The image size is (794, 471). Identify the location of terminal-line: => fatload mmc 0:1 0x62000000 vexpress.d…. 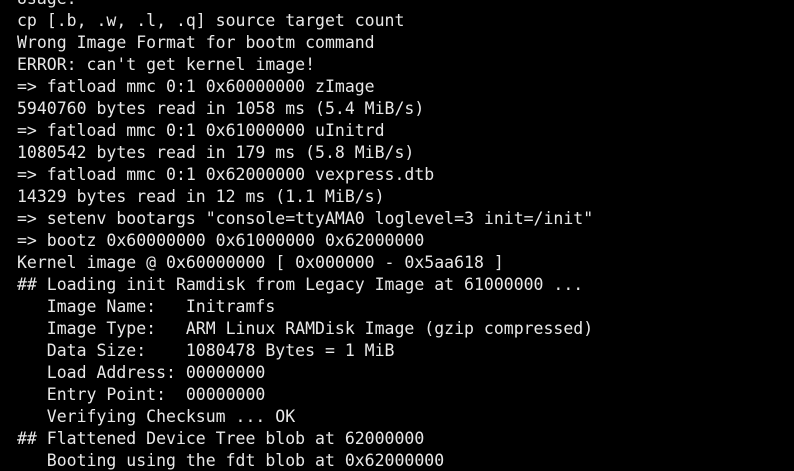
(226, 174).